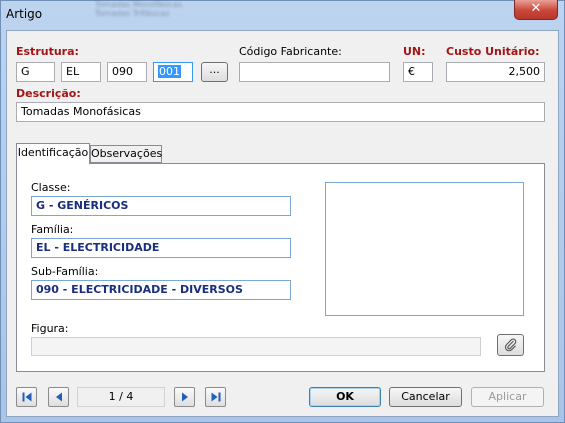 Image resolution: width=565 pixels, height=423 pixels. What do you see at coordinates (280, 112) in the screenshot?
I see `descricao-input: Tomadas Monofásicas` at bounding box center [280, 112].